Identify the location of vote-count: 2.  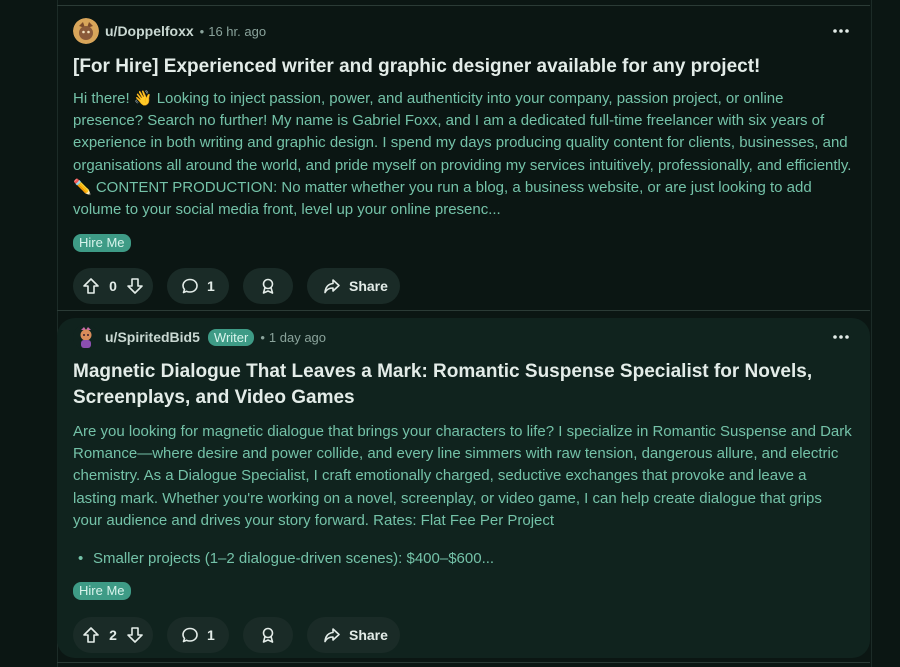
(113, 635).